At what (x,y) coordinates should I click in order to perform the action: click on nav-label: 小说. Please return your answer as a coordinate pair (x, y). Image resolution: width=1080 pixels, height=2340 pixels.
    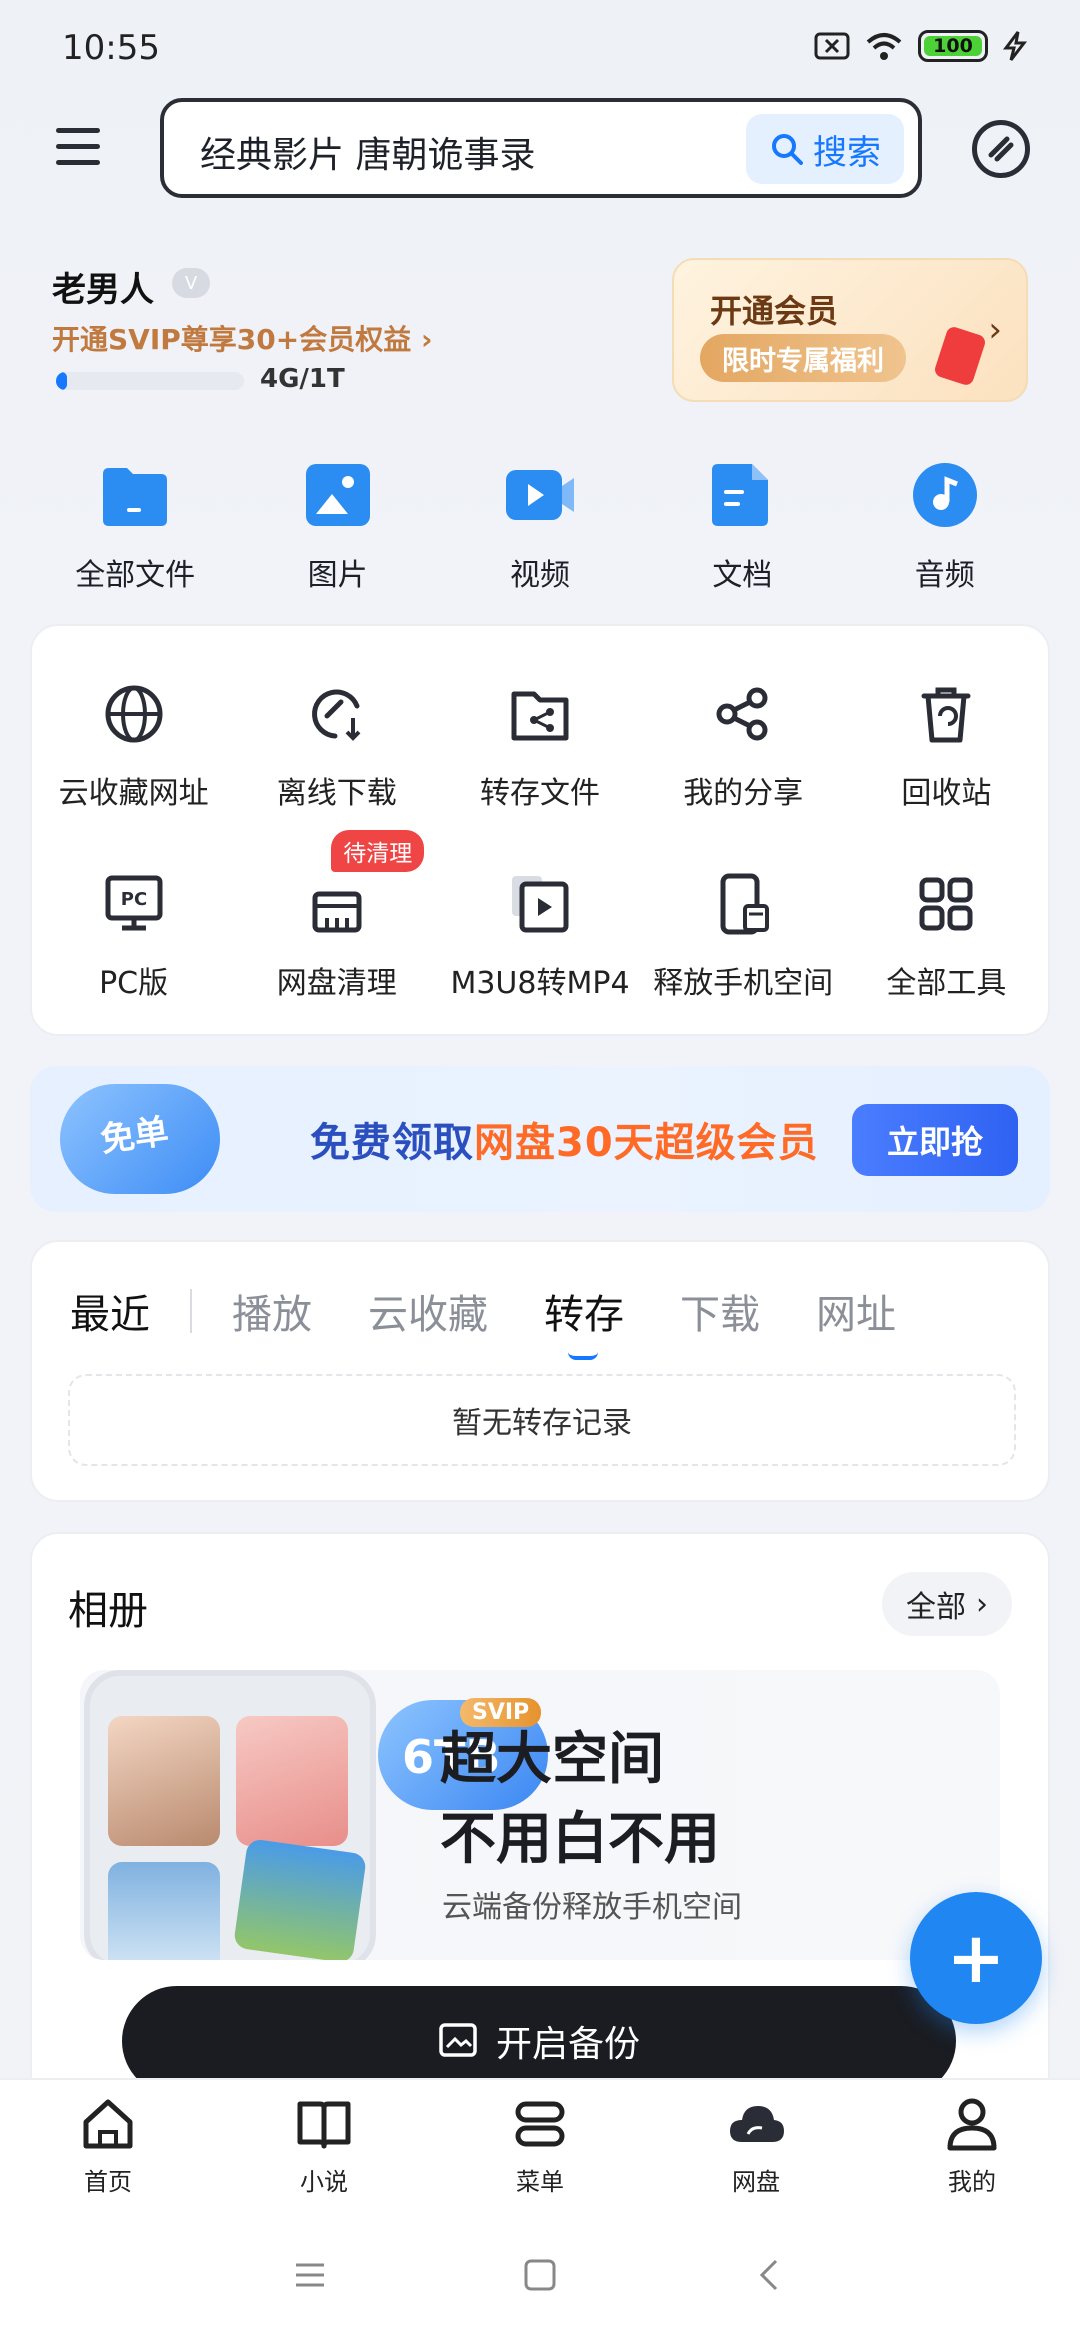
    Looking at the image, I should click on (324, 2181).